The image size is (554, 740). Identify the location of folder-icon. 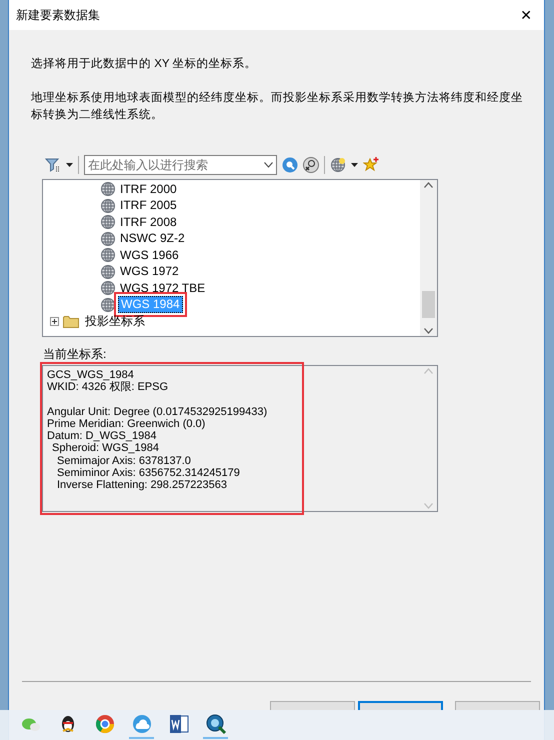
(71, 321).